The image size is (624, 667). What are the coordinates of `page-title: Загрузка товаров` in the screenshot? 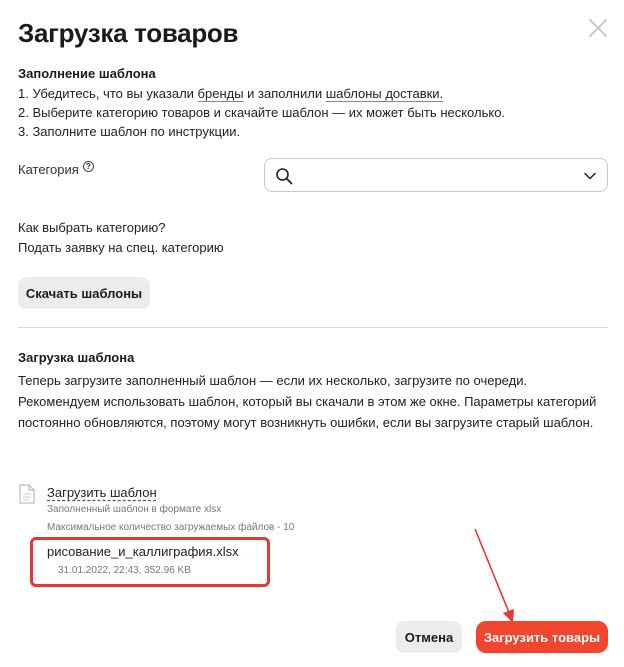 It's located at (128, 33).